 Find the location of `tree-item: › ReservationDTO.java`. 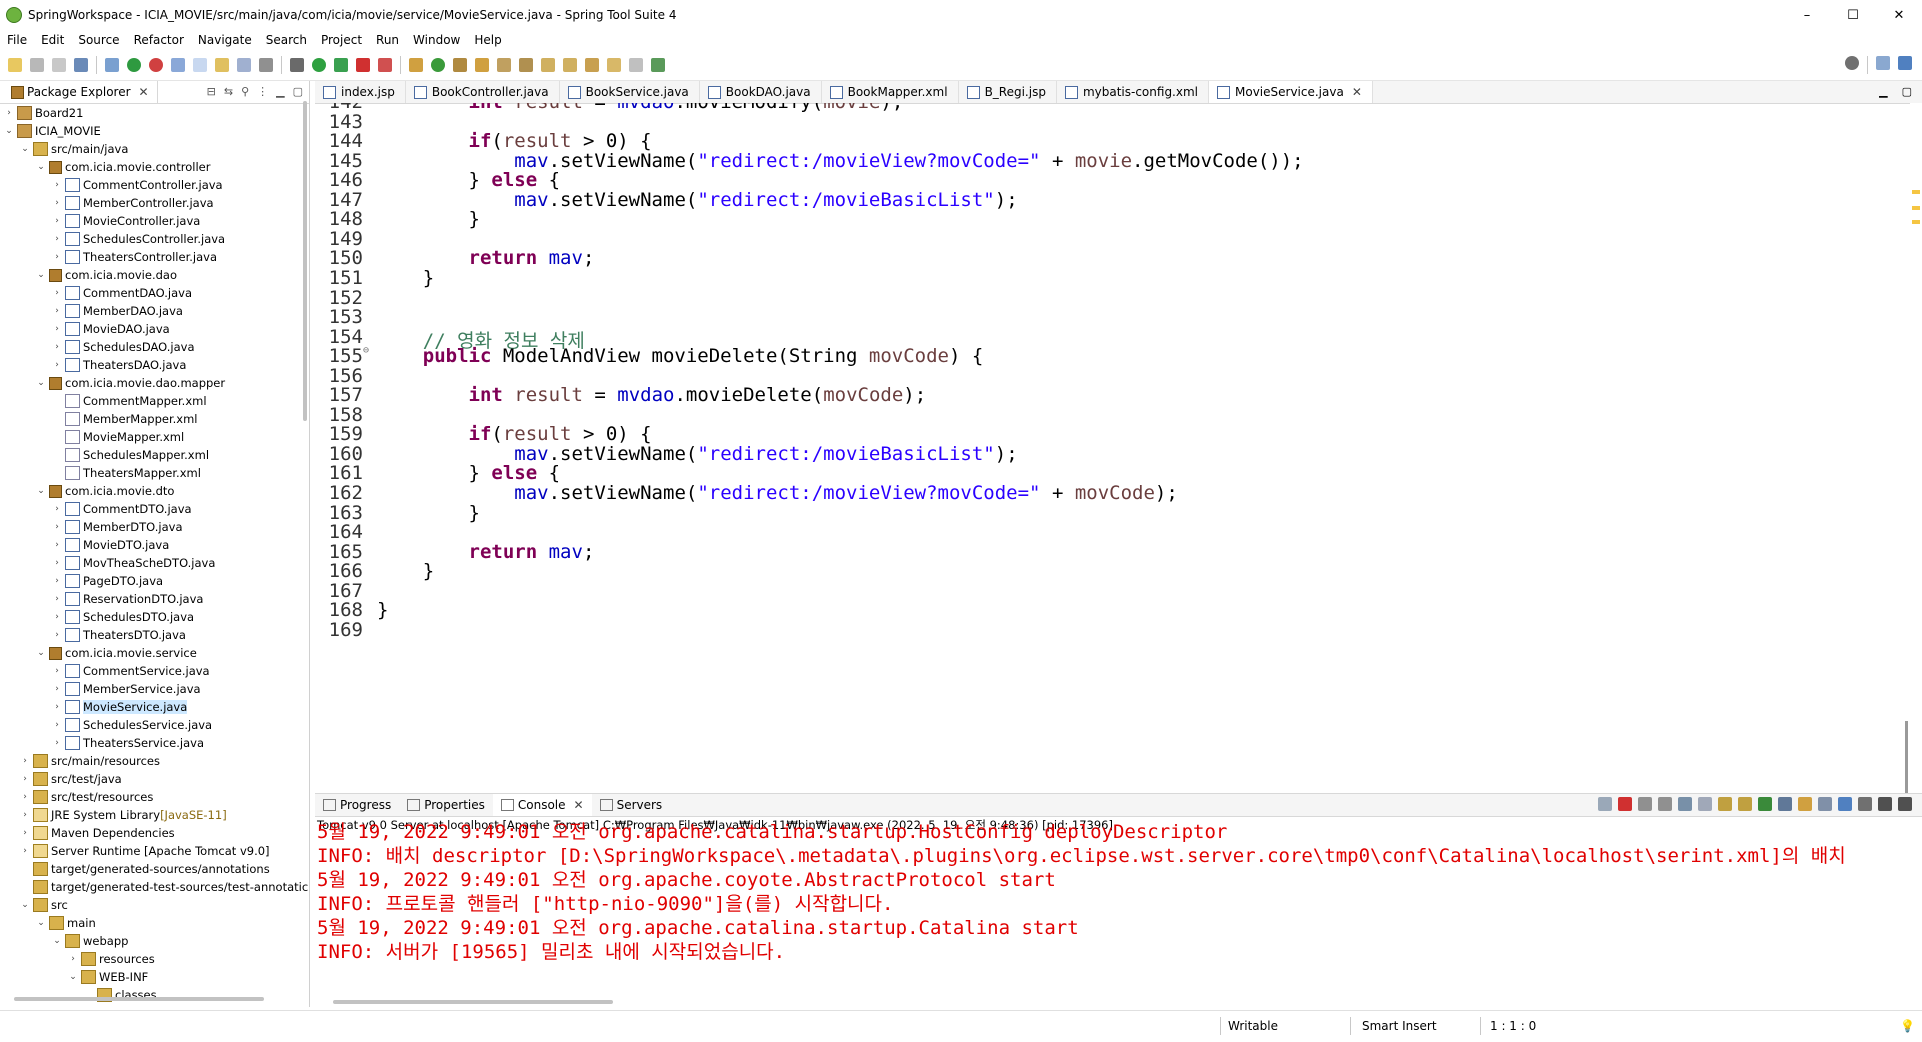

tree-item: › ReservationDTO.java is located at coordinates (154, 599).